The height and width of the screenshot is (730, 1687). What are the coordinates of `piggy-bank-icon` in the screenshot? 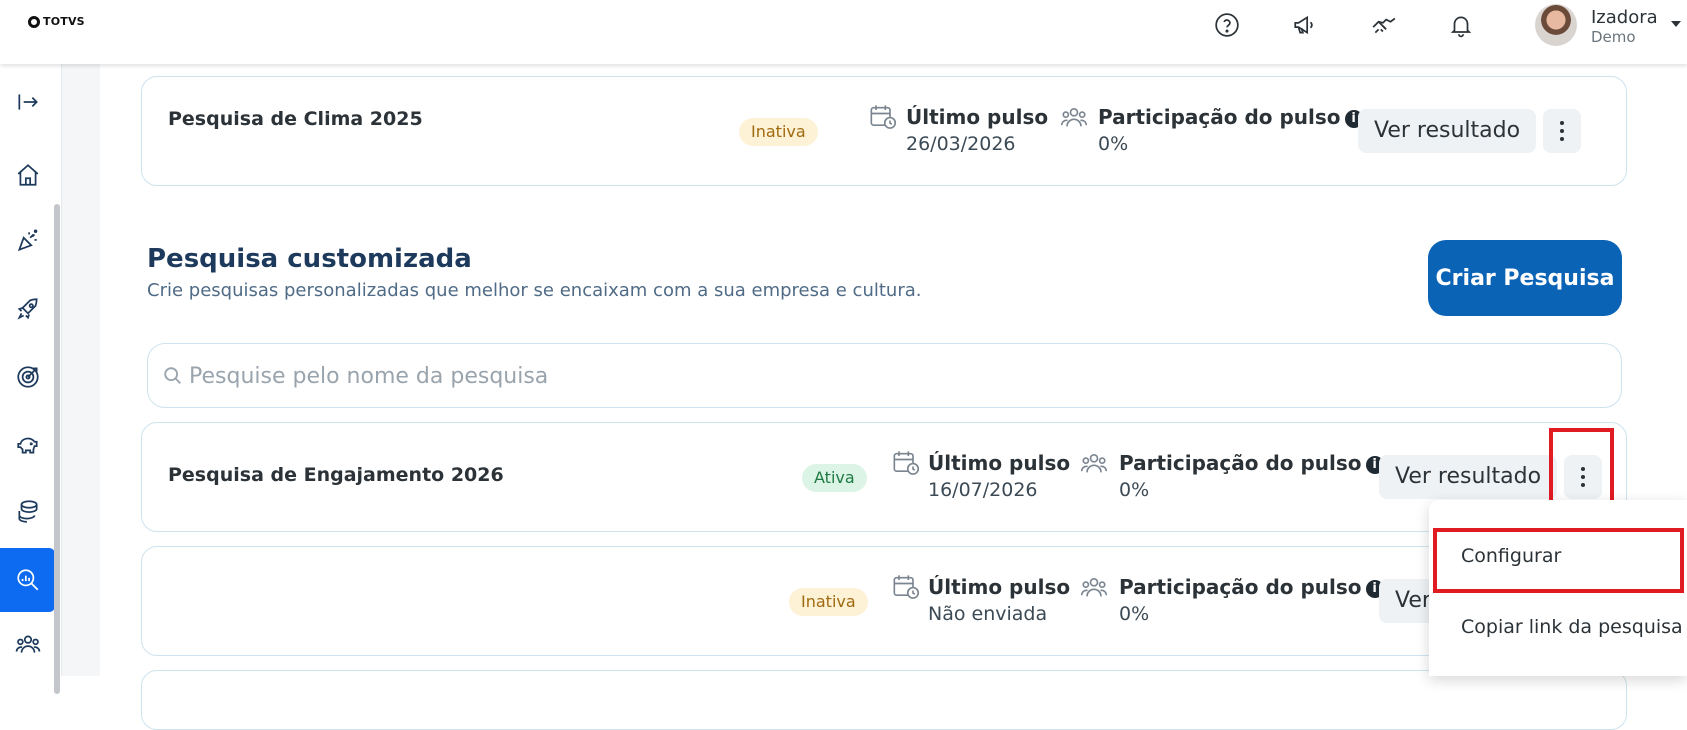 It's located at (27, 445).